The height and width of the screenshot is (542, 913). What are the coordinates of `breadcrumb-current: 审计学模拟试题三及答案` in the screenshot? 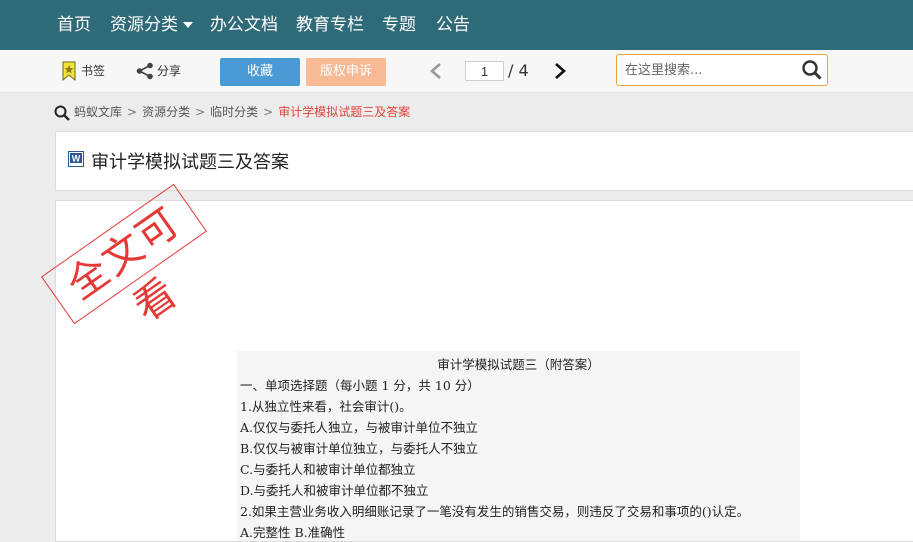 It's located at (344, 112).